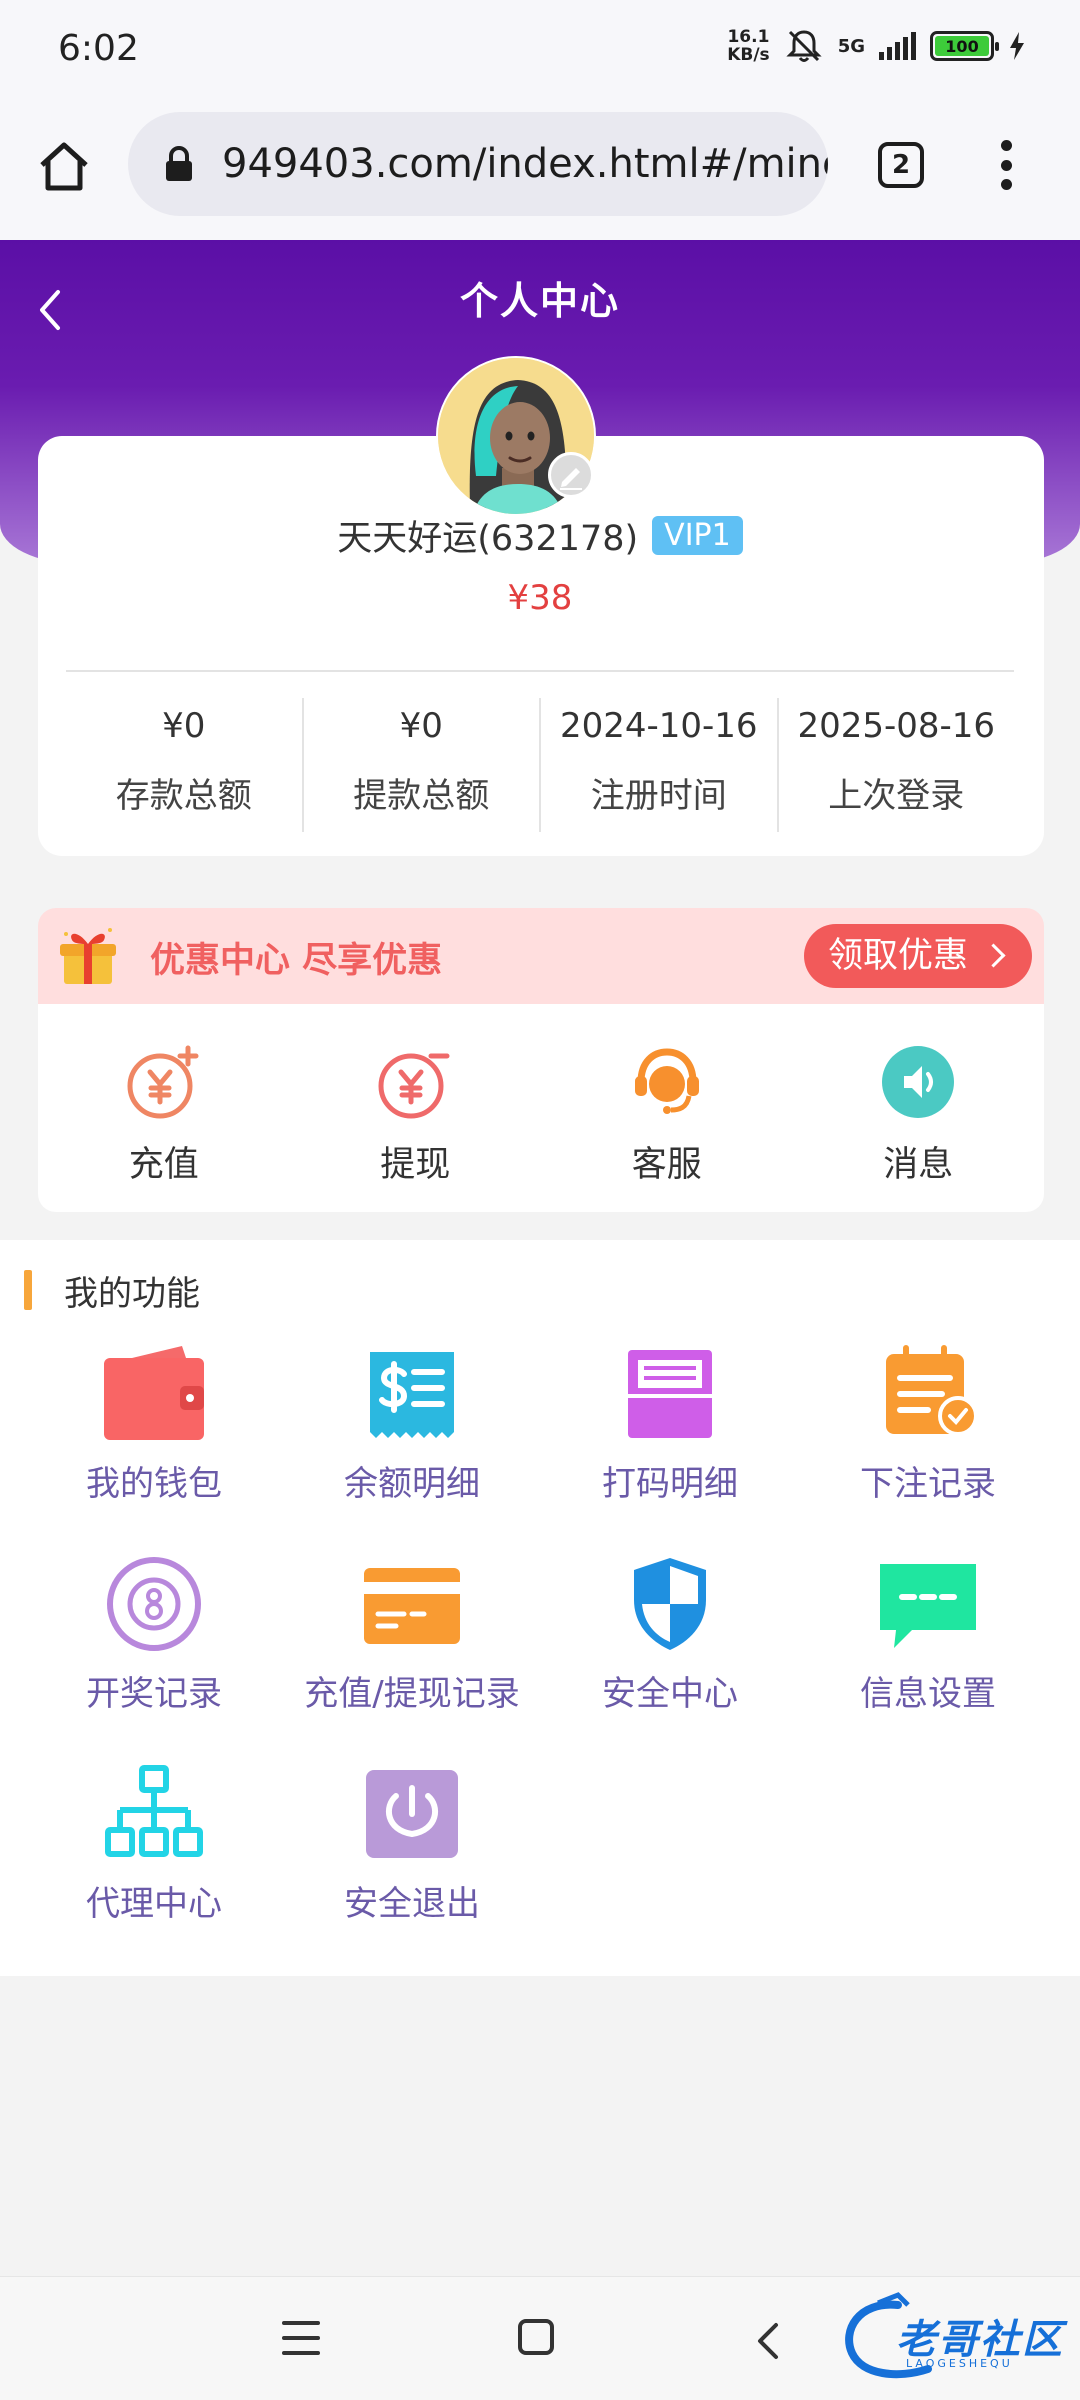  I want to click on quick-action-label: 提现, so click(415, 1165).